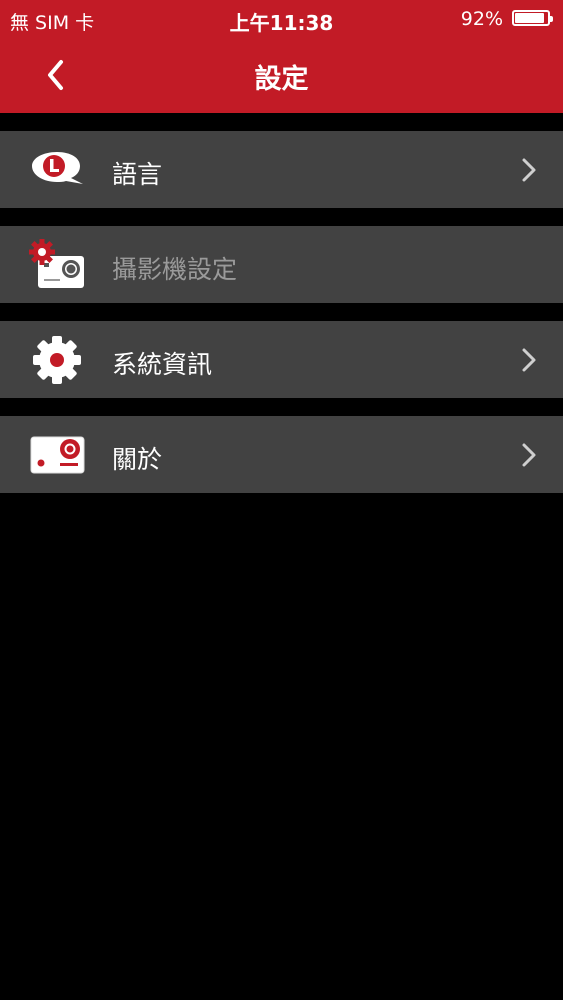 The height and width of the screenshot is (1000, 563). What do you see at coordinates (56, 263) in the screenshot?
I see `camera-gear-icon` at bounding box center [56, 263].